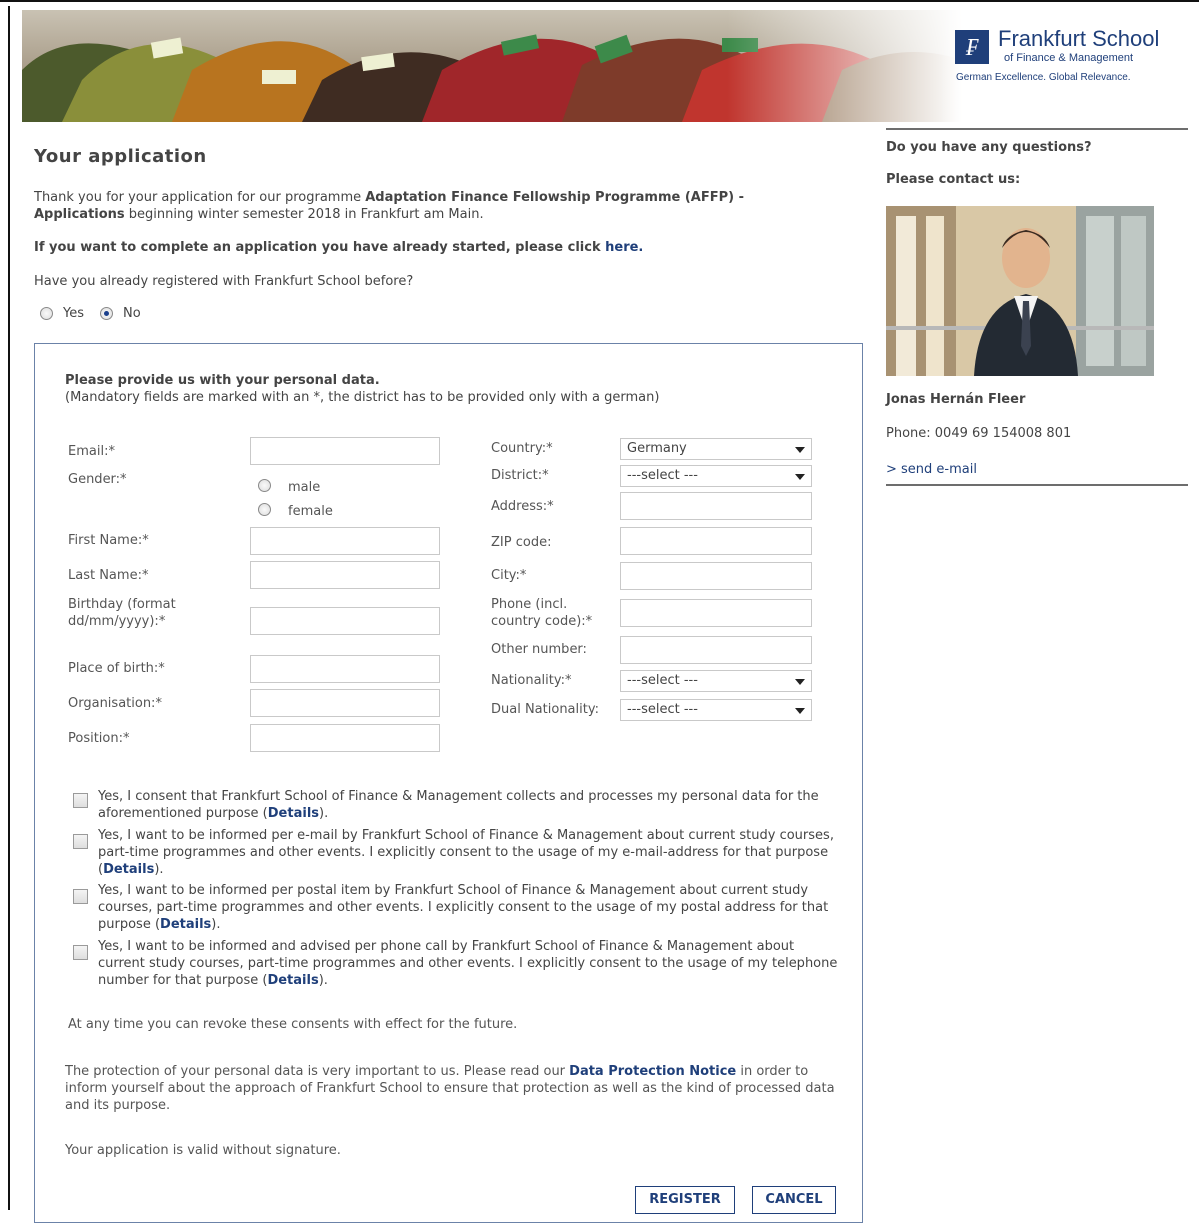 This screenshot has width=1199, height=1223. Describe the element at coordinates (657, 448) in the screenshot. I see `country-value: Germany` at that location.